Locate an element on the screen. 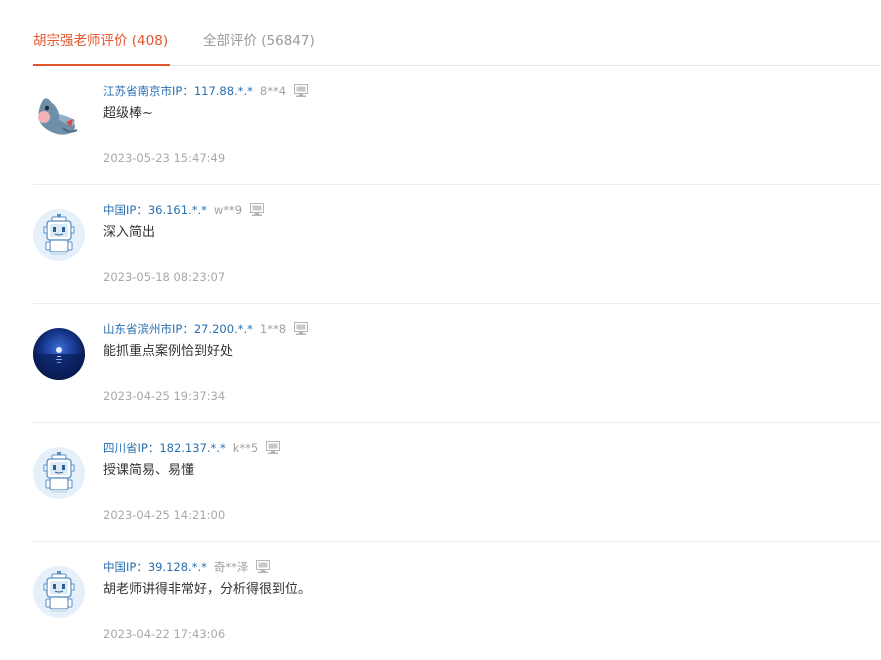  ip-location: 中国IP：39.128.*.* is located at coordinates (155, 567).